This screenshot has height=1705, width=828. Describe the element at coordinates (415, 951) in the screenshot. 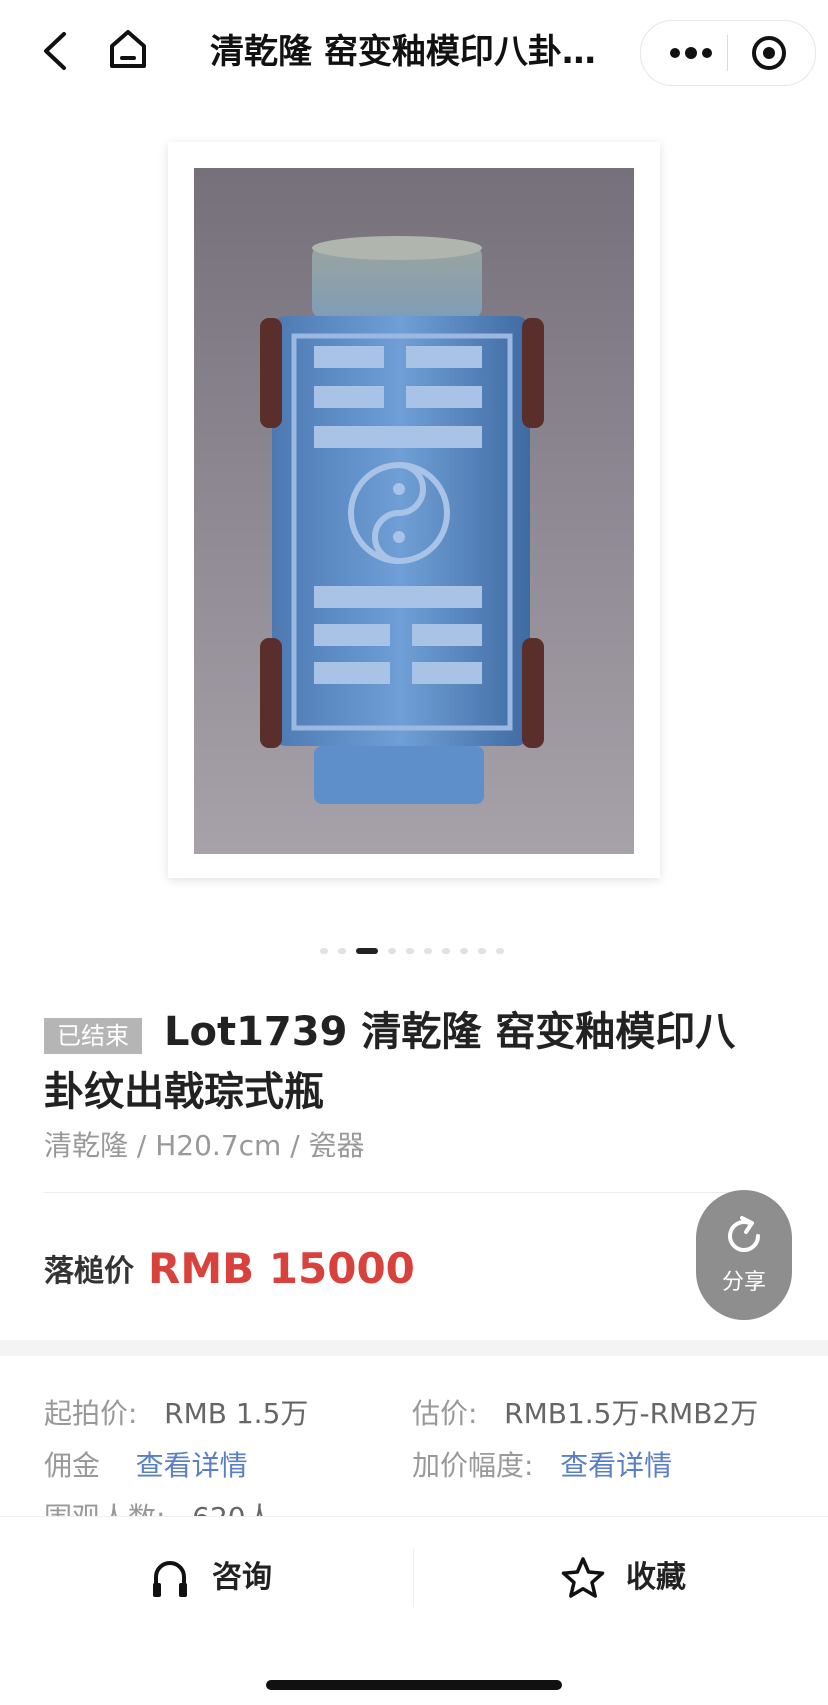

I see `gallery-pagination` at that location.